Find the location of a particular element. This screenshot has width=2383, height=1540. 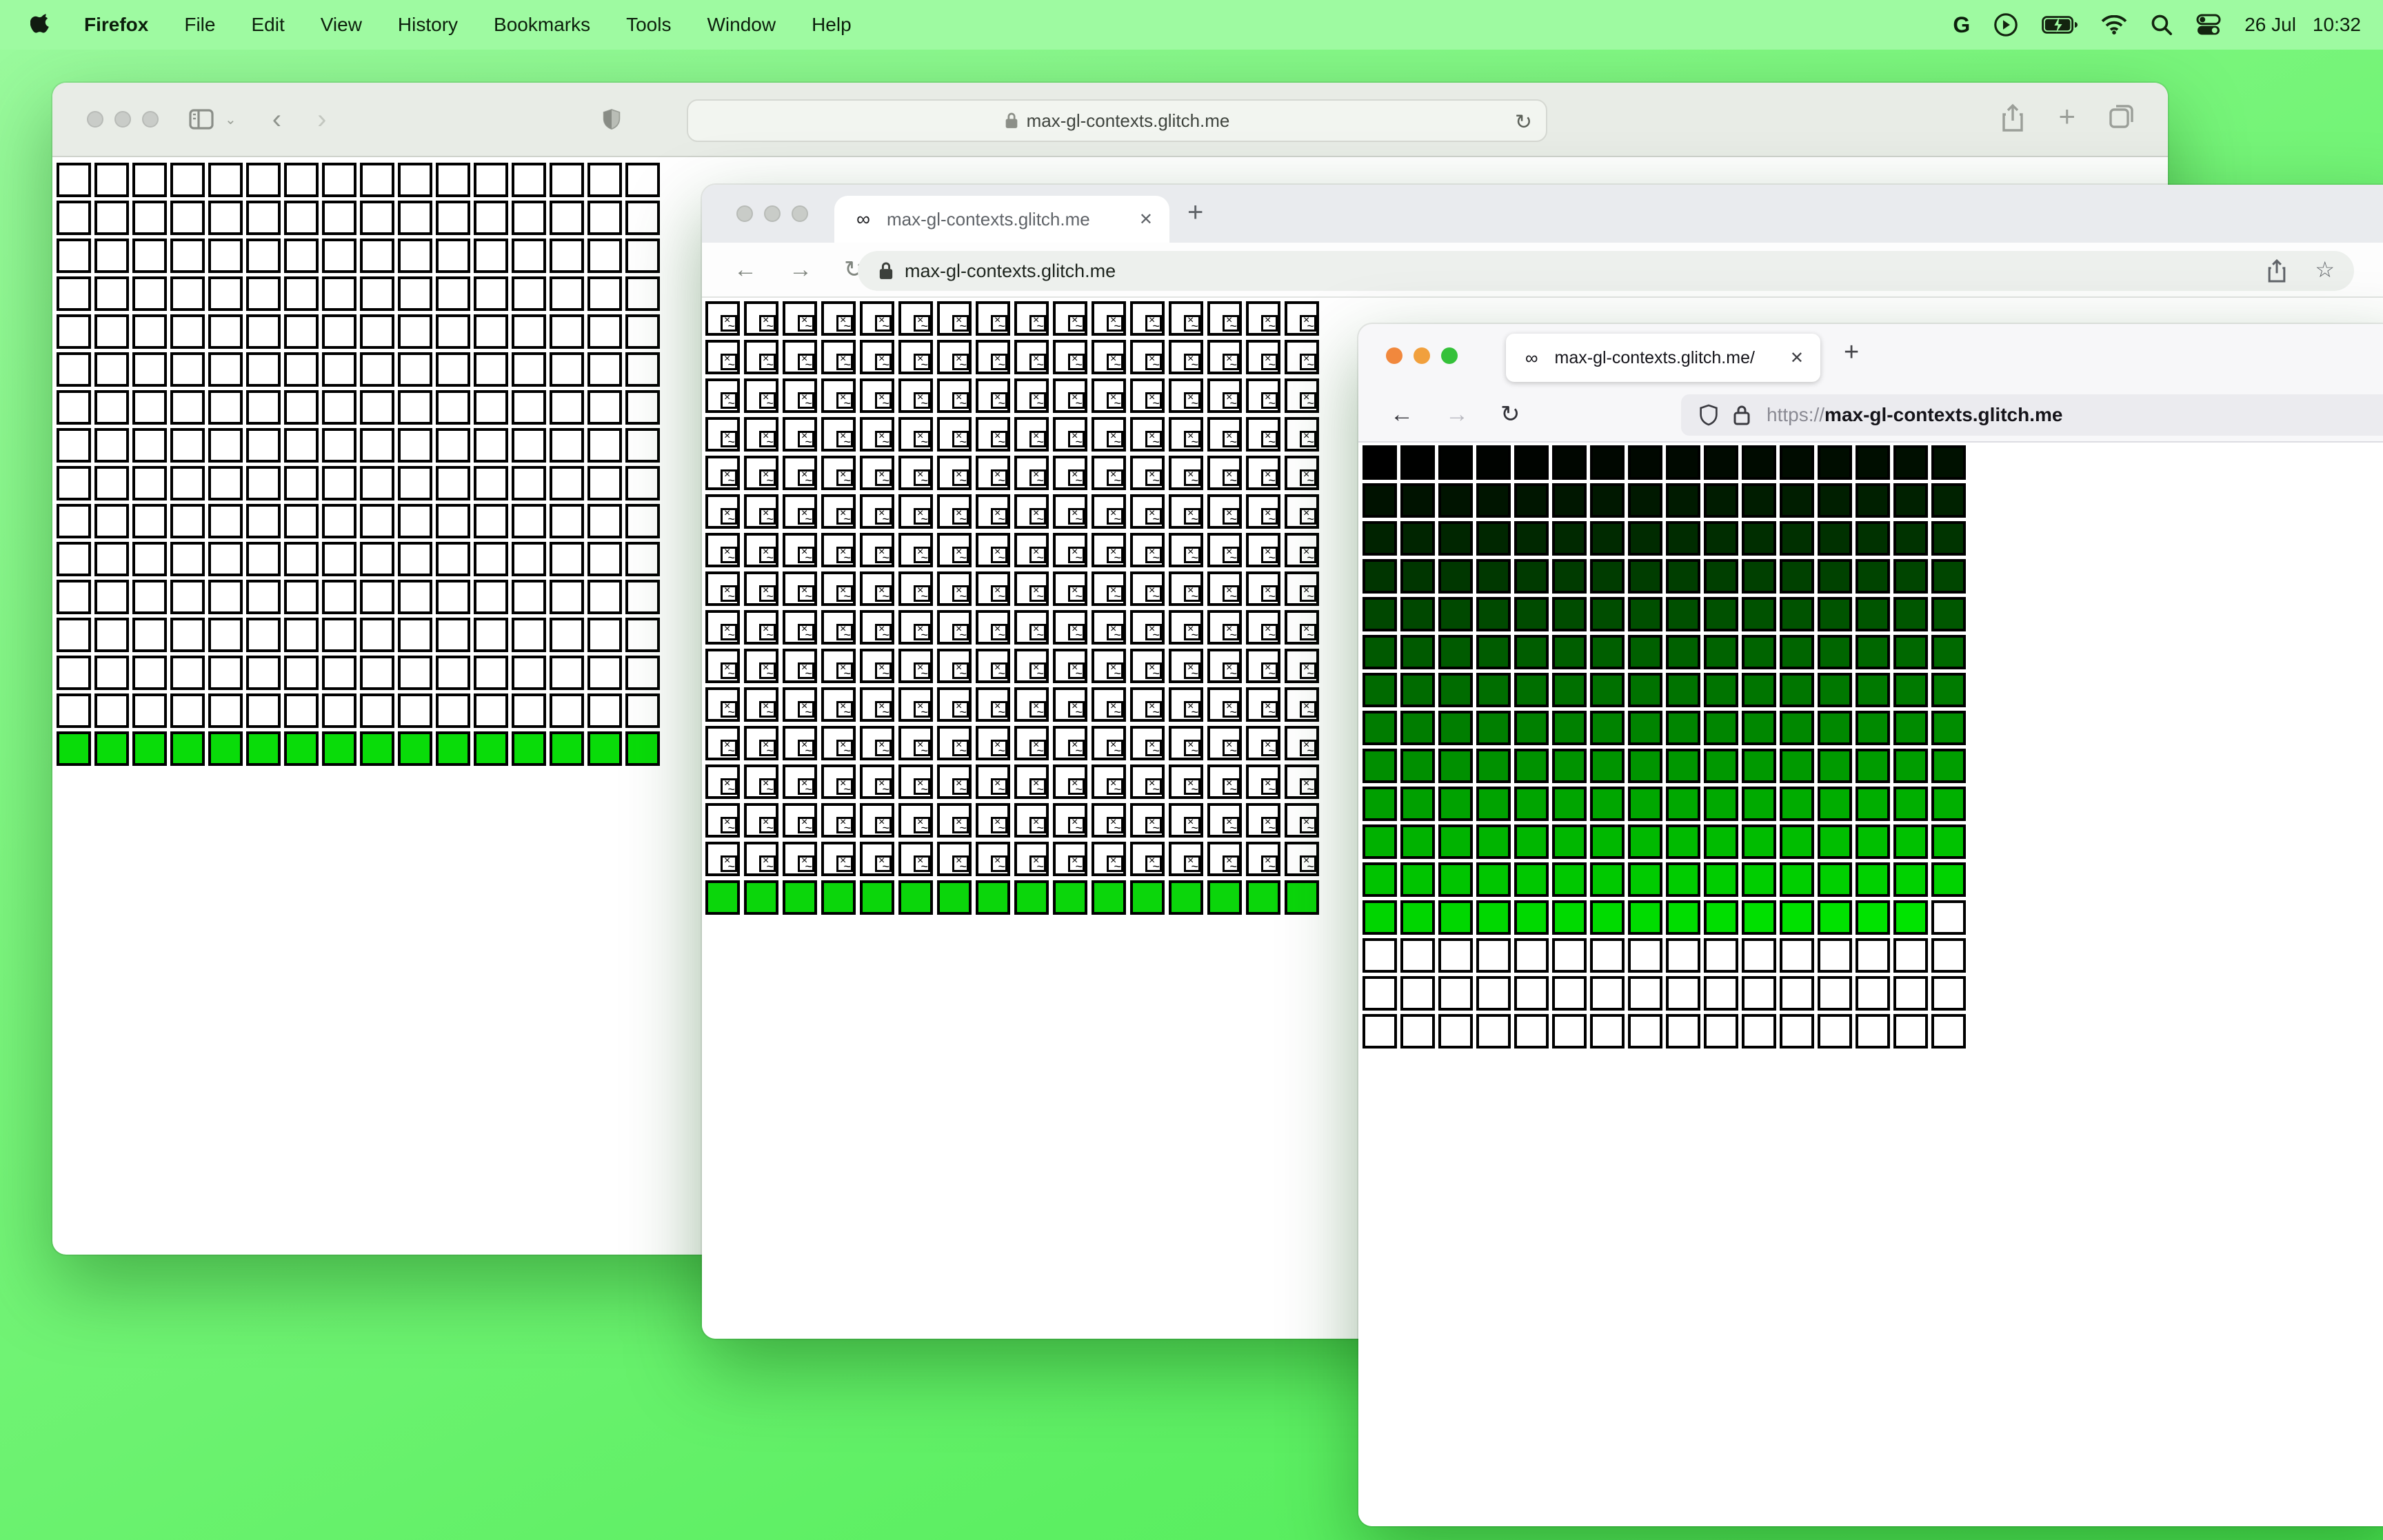

new-tab-icon: + is located at coordinates (2066, 117).